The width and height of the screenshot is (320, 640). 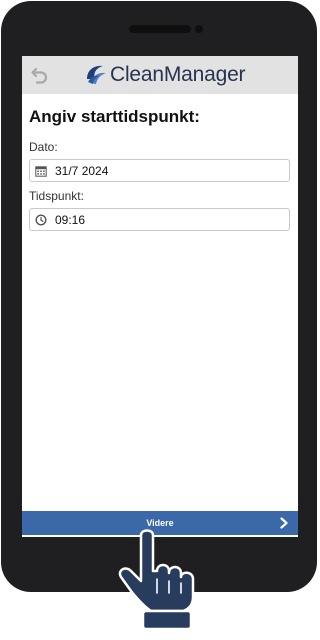 I want to click on time-field: 09:16, so click(x=159, y=219).